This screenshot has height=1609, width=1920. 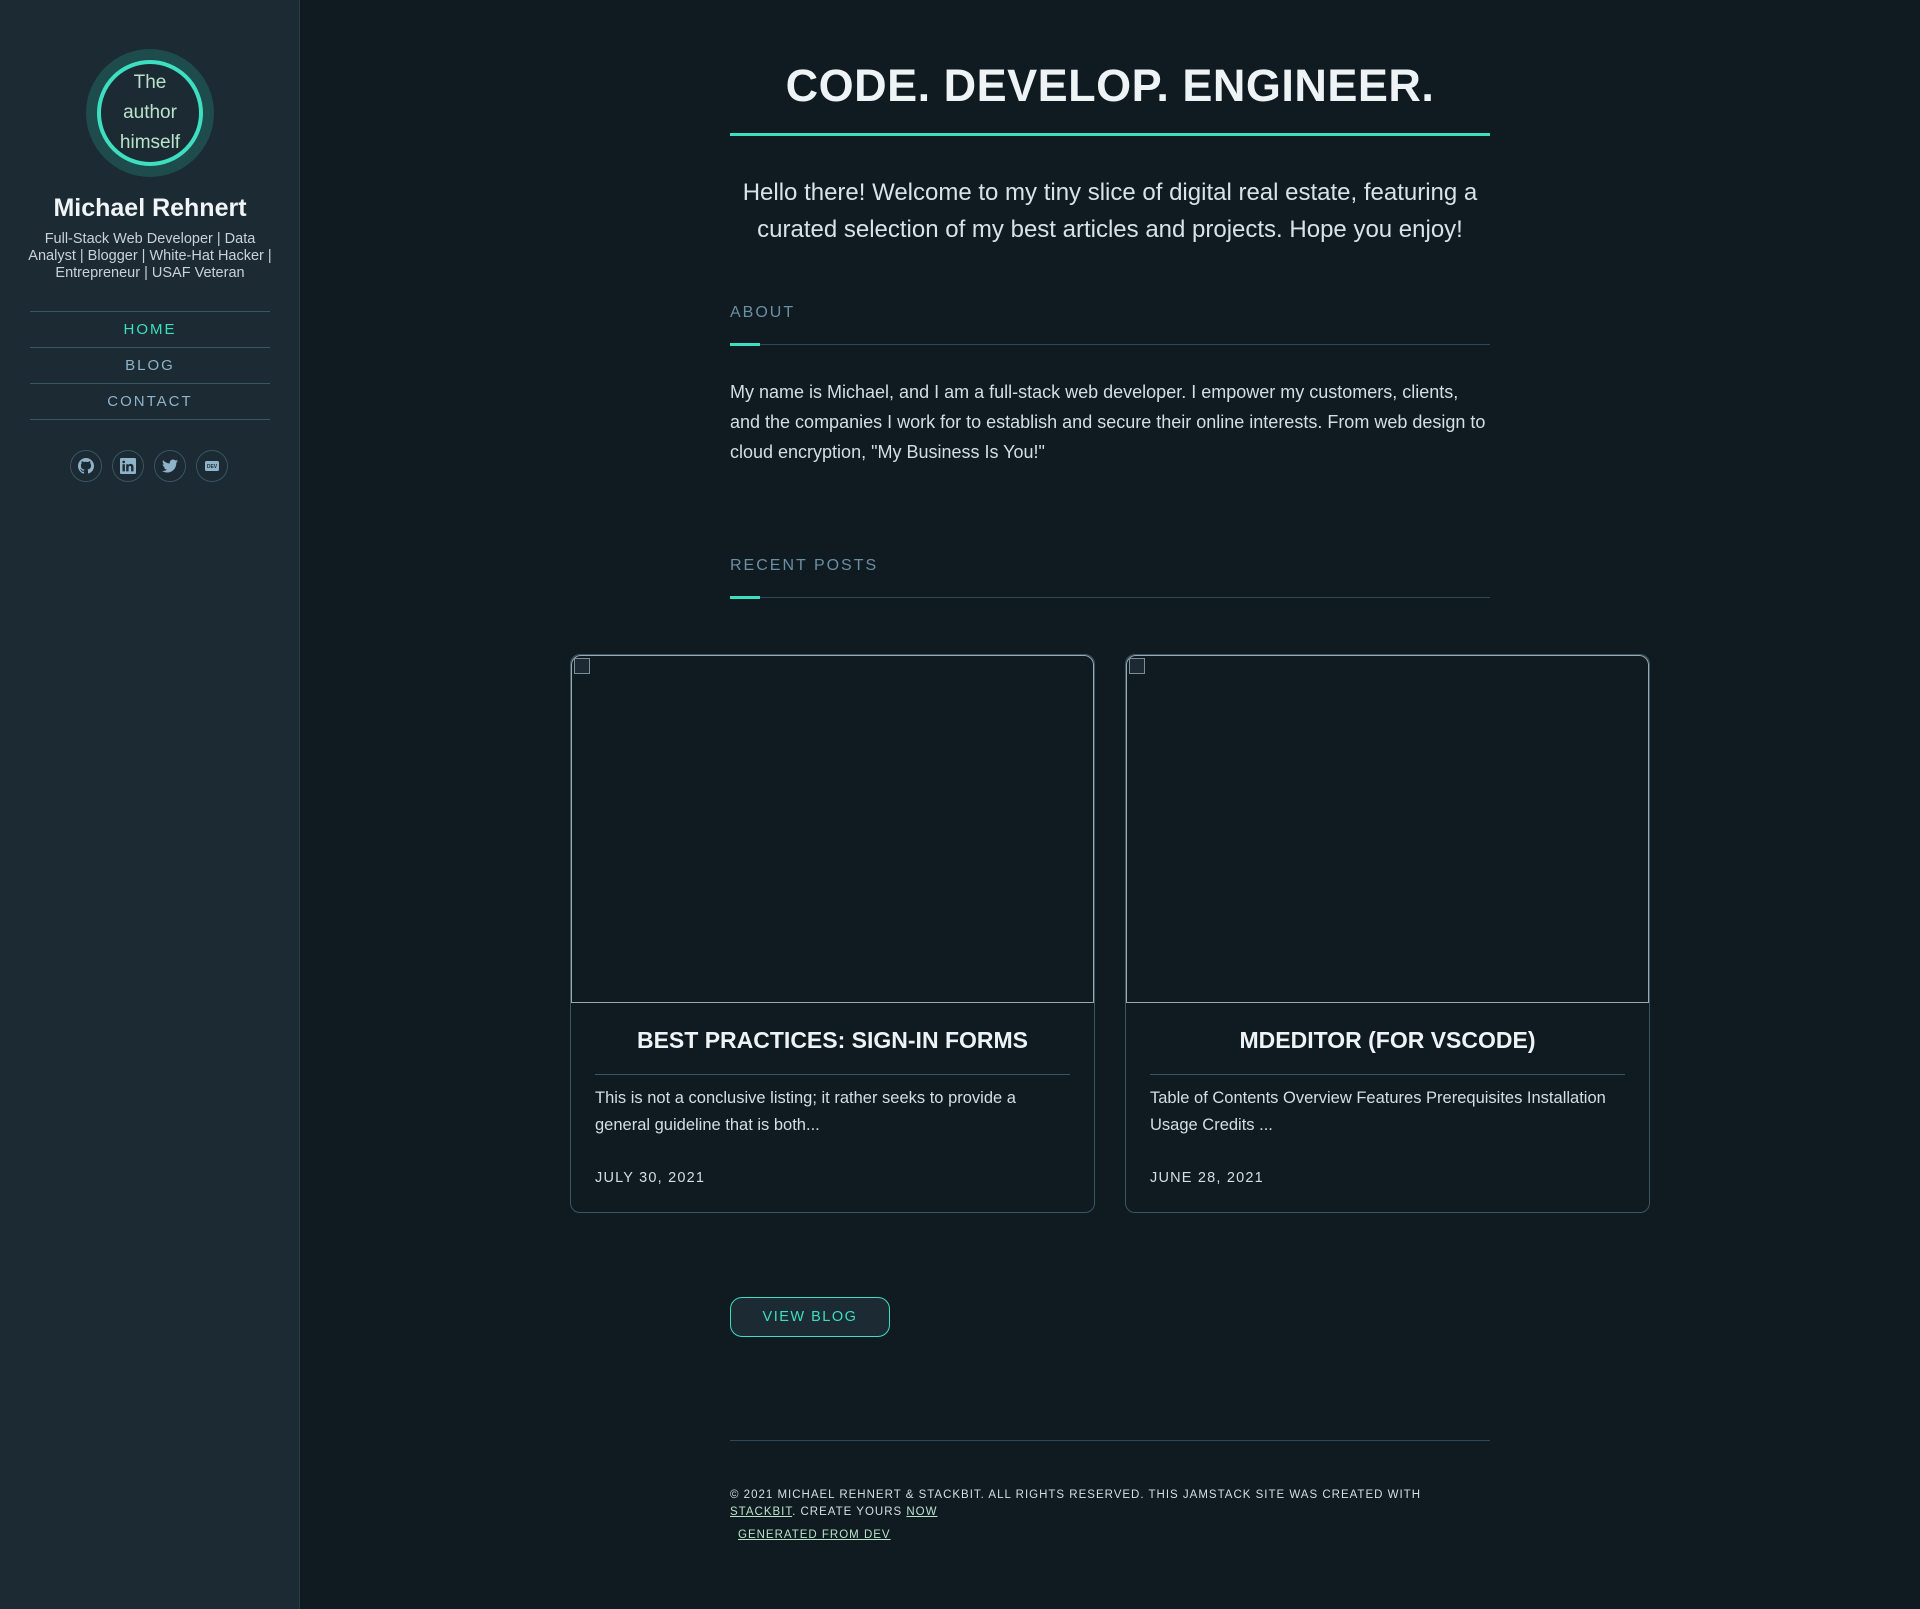 I want to click on svg-text: DEV, so click(x=212, y=467).